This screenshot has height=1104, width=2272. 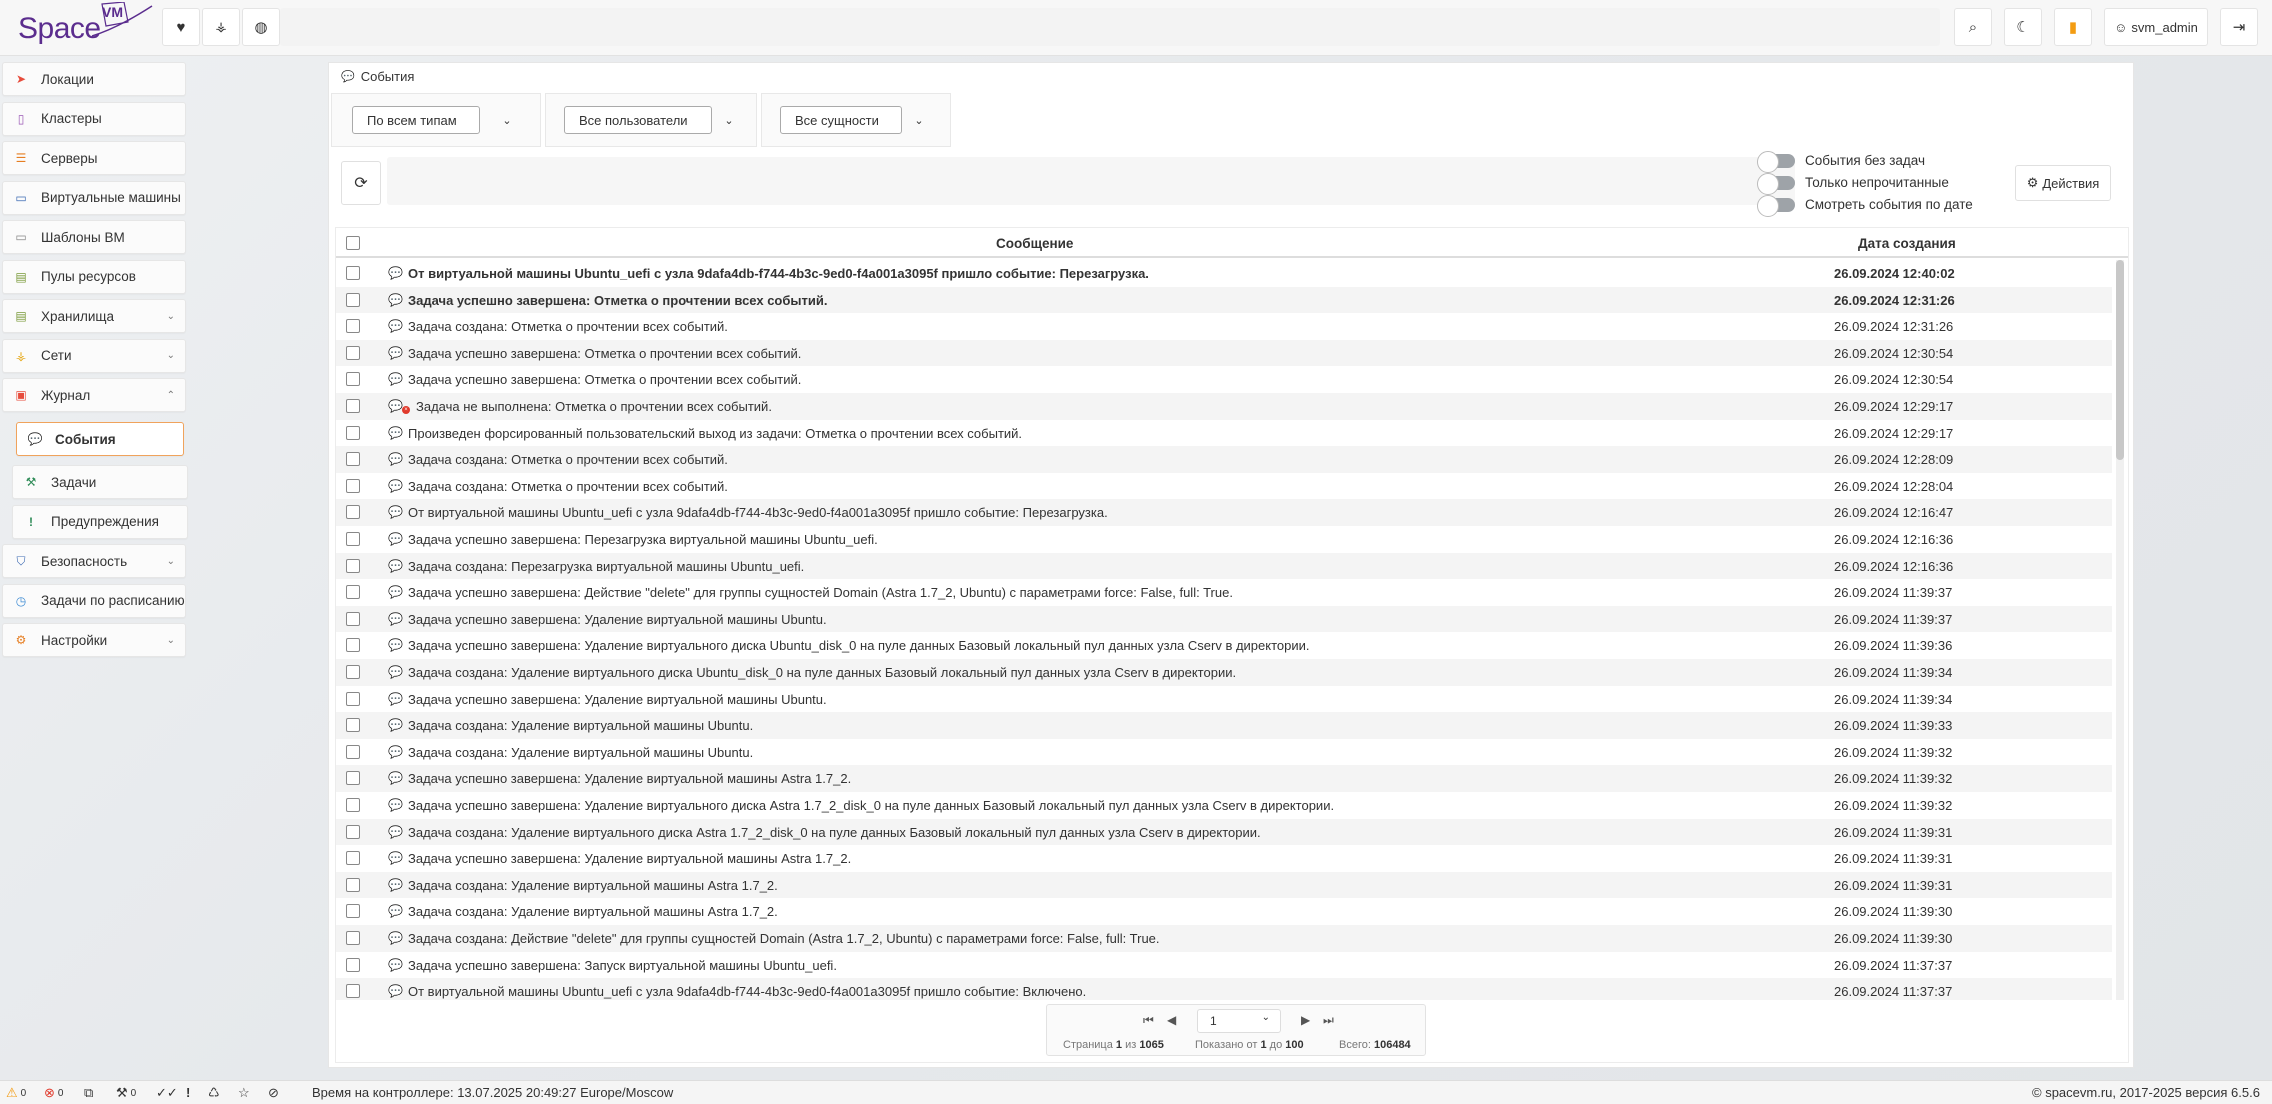 I want to click on table-scrollbar, so click(x=2120, y=630).